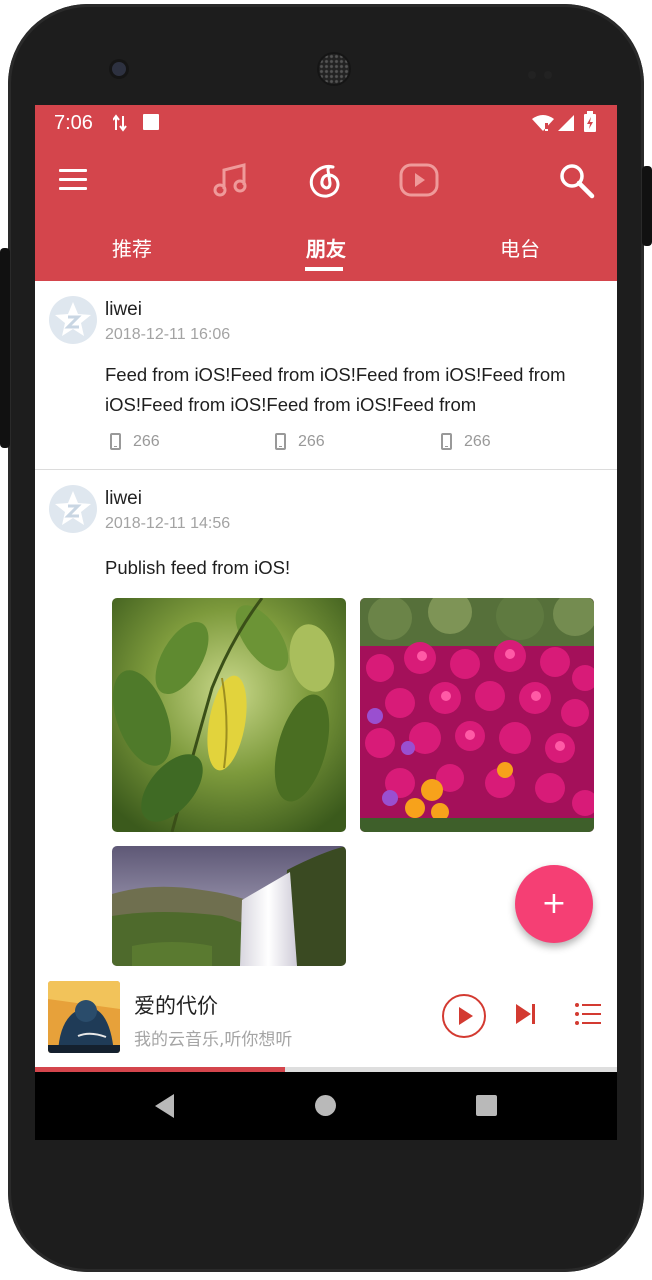  Describe the element at coordinates (419, 181) in the screenshot. I see `video-play-icon` at that location.